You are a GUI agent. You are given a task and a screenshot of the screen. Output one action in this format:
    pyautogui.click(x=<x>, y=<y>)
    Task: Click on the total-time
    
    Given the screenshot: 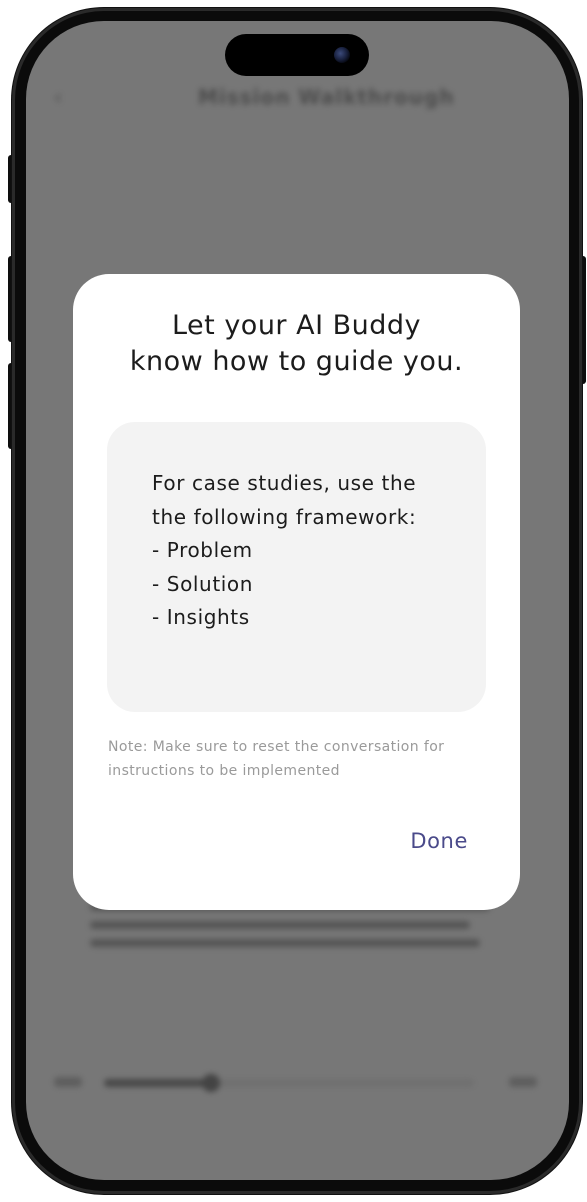 What is the action you would take?
    pyautogui.click(x=523, y=1082)
    